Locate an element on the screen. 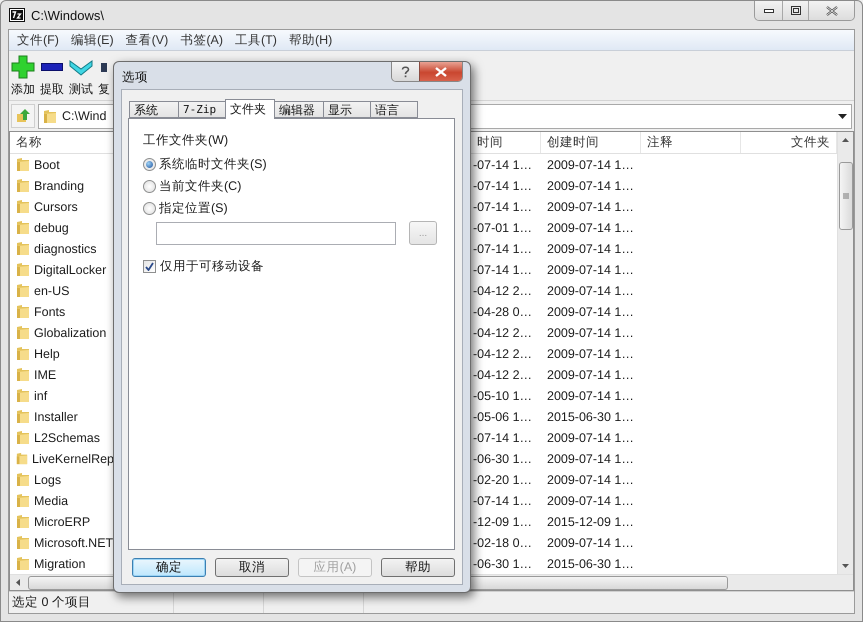  dialog-title: 选项 is located at coordinates (135, 77).